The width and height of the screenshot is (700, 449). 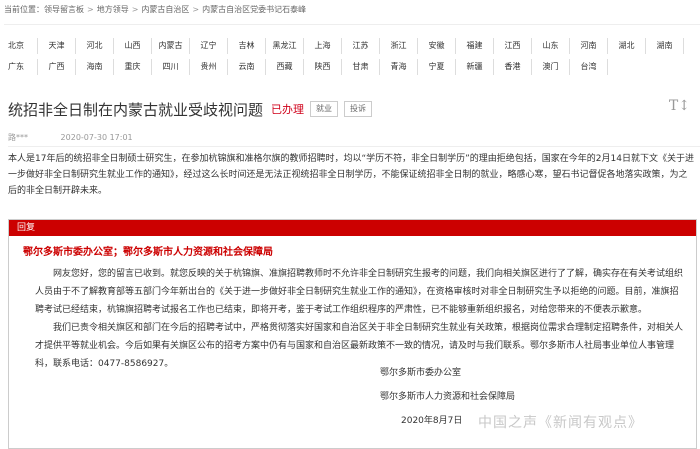 What do you see at coordinates (165, 9) in the screenshot?
I see `breadcrumb-item-province: 内蒙古自治区` at bounding box center [165, 9].